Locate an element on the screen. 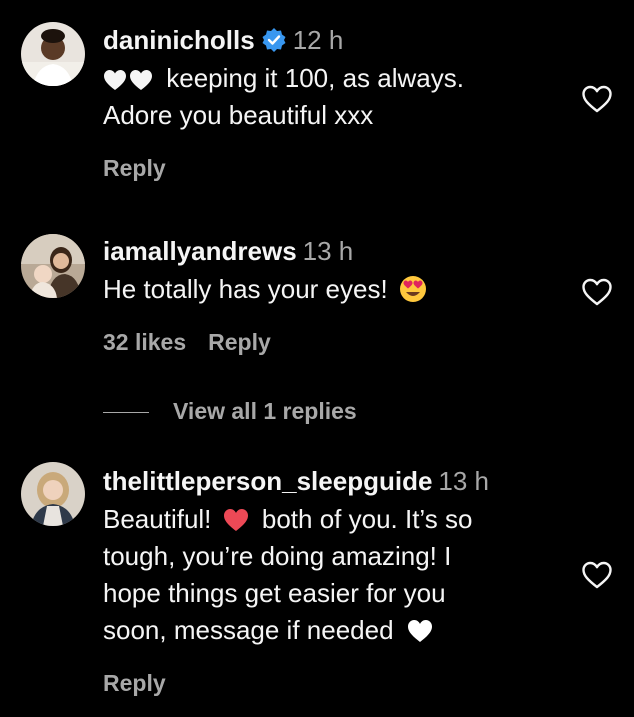 Image resolution: width=634 pixels, height=717 pixels. username: thelittleperson_sleepguide is located at coordinates (267, 481).